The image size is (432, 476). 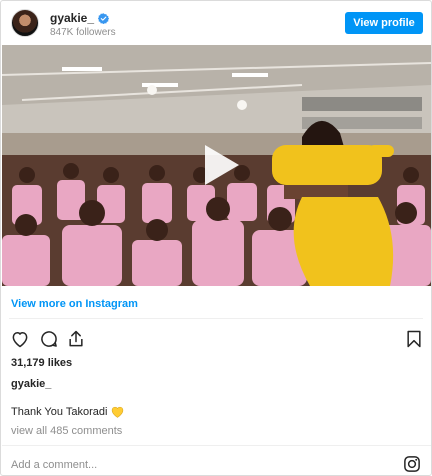 What do you see at coordinates (216, 23) in the screenshot?
I see `post-header: gyakie_ 847K followers View profile` at bounding box center [216, 23].